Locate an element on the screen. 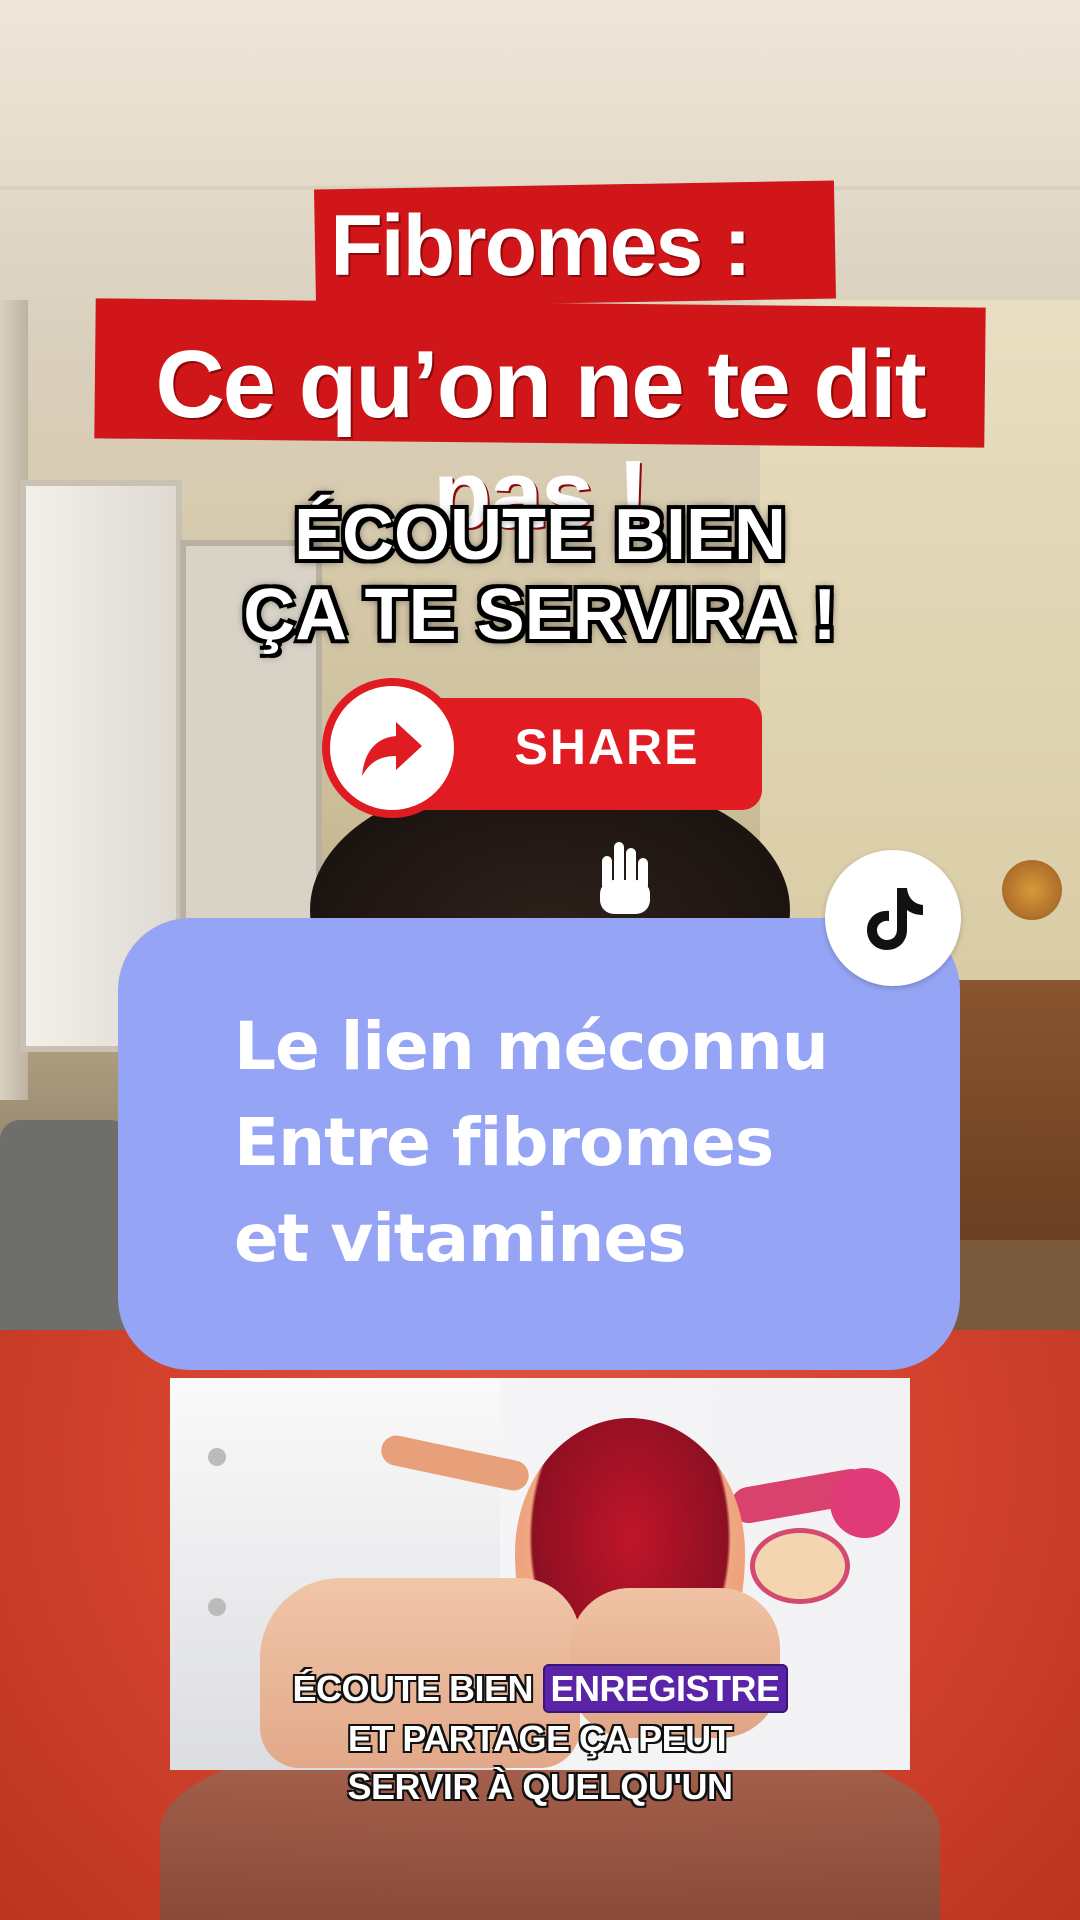 The image size is (1080, 1920). share-button: SHARE is located at coordinates (542, 748).